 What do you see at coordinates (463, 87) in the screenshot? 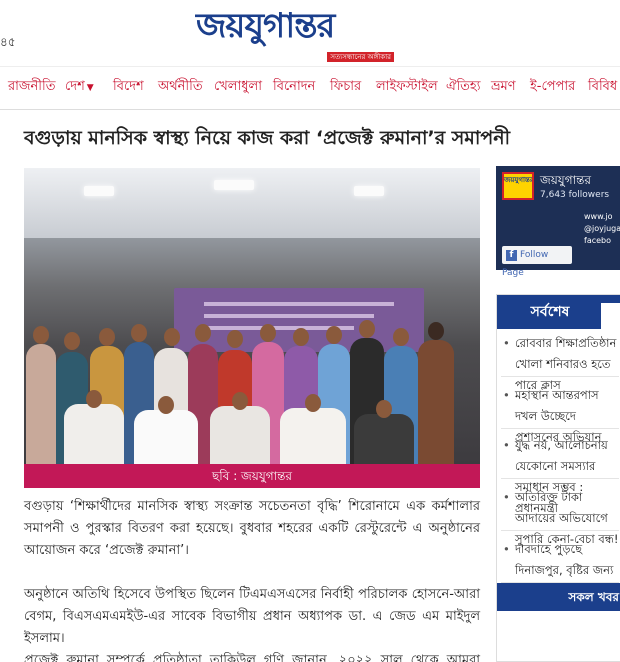
I see `nav-item-heritage: ঐতিহ্য` at bounding box center [463, 87].